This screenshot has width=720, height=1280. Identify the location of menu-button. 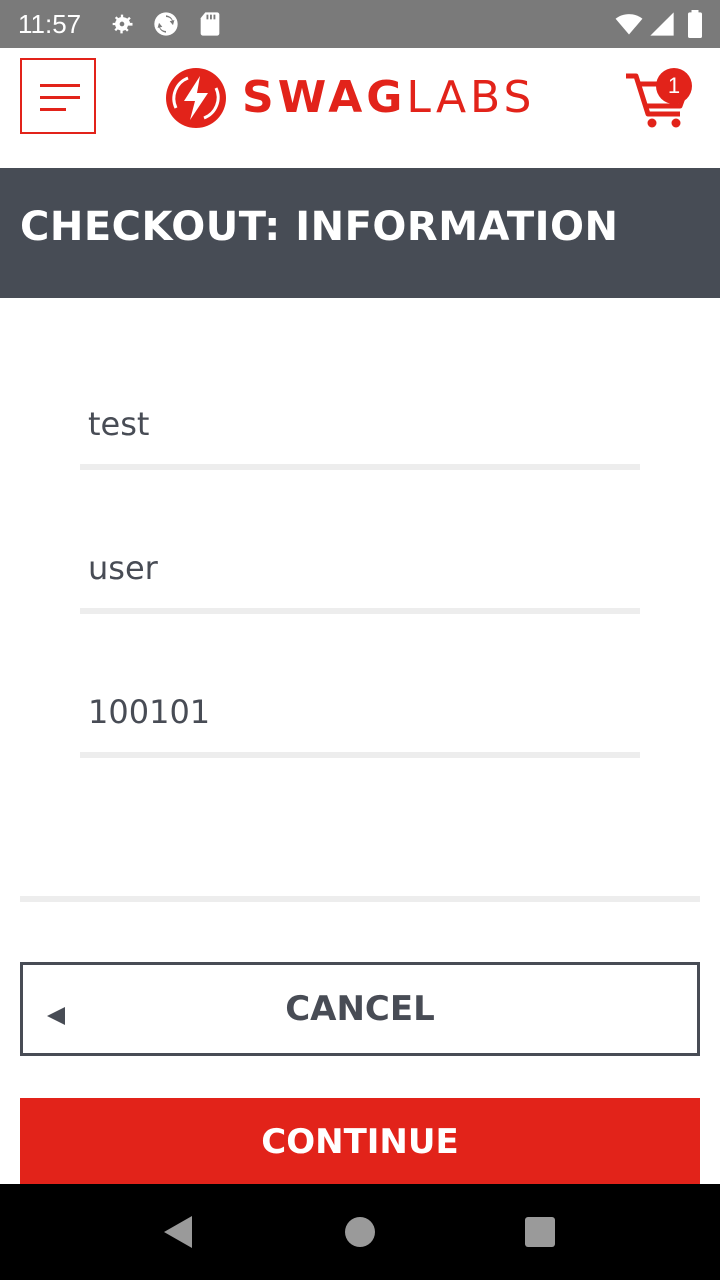
(58, 96).